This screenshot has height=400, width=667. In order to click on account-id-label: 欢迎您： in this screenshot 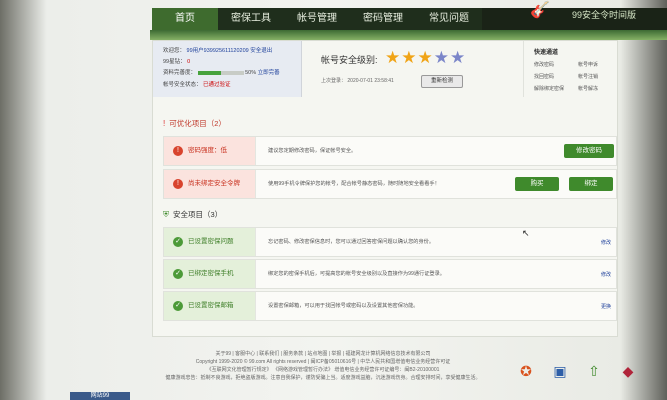, I will do `click(174, 51)`.